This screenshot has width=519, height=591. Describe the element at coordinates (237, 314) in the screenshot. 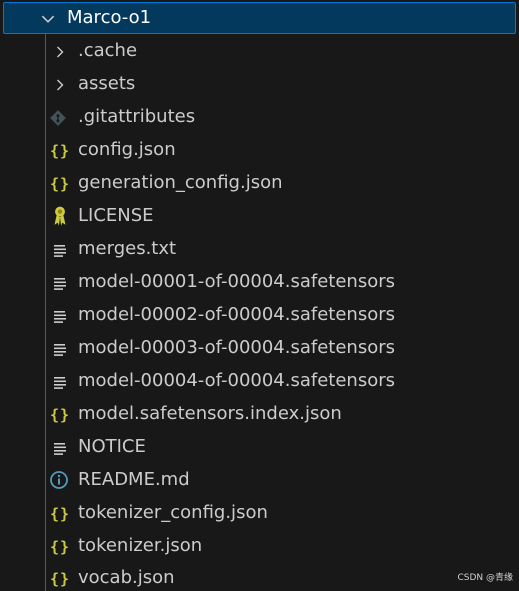

I see `tree-item-label: model-00002-of-00004.safetensors` at that location.